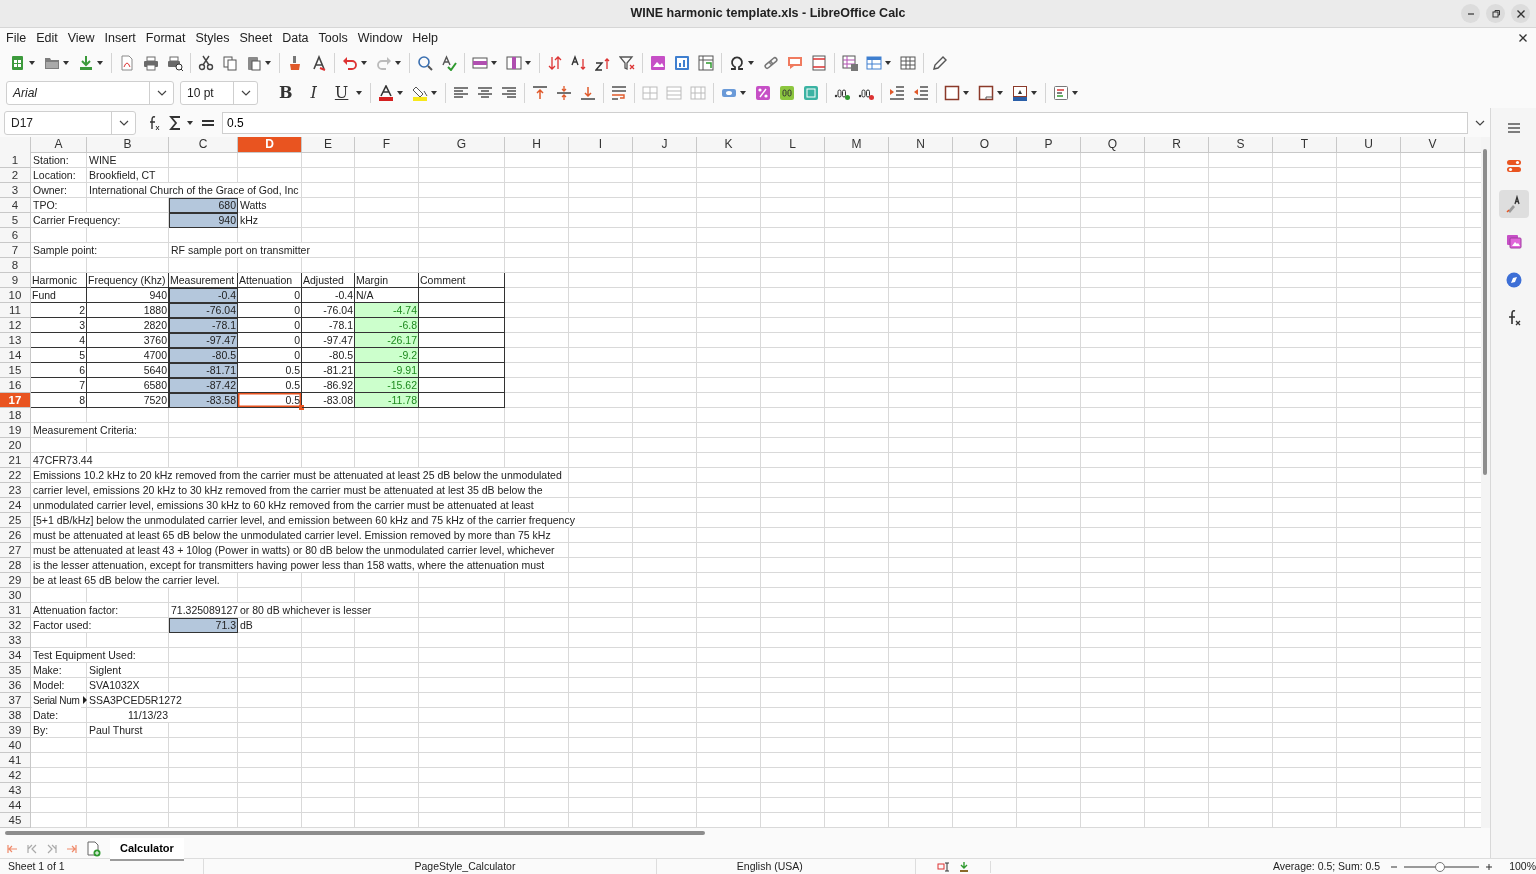 The width and height of the screenshot is (1536, 874). What do you see at coordinates (461, 93) in the screenshot?
I see `align-left-icon` at bounding box center [461, 93].